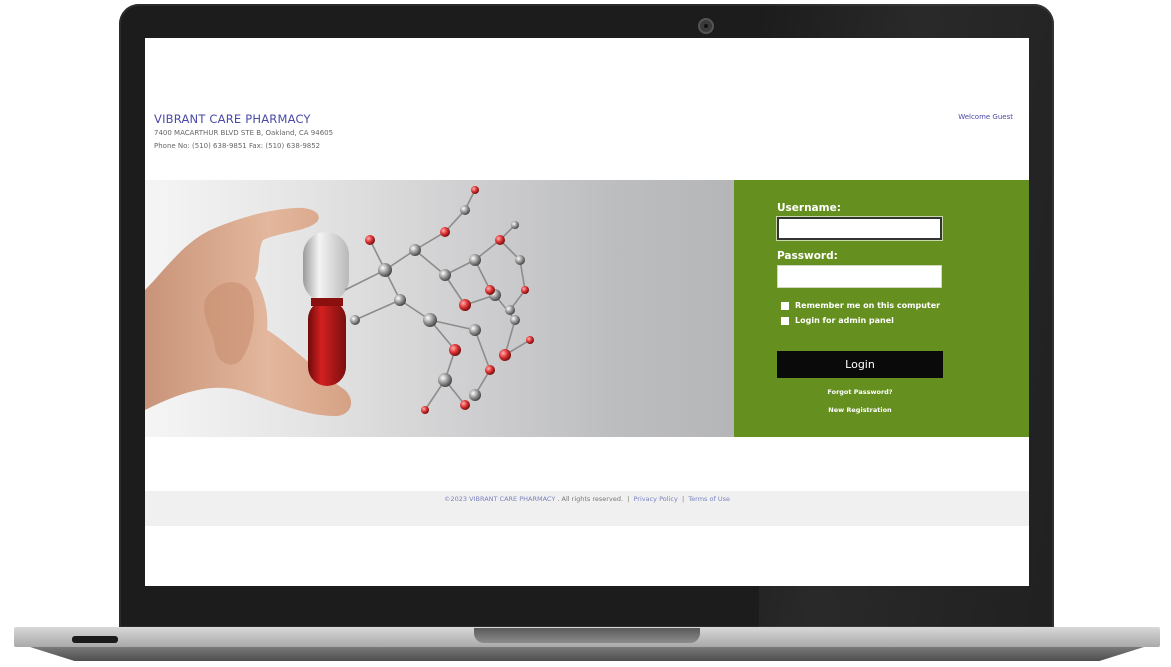  I want to click on laptop-port, so click(95, 639).